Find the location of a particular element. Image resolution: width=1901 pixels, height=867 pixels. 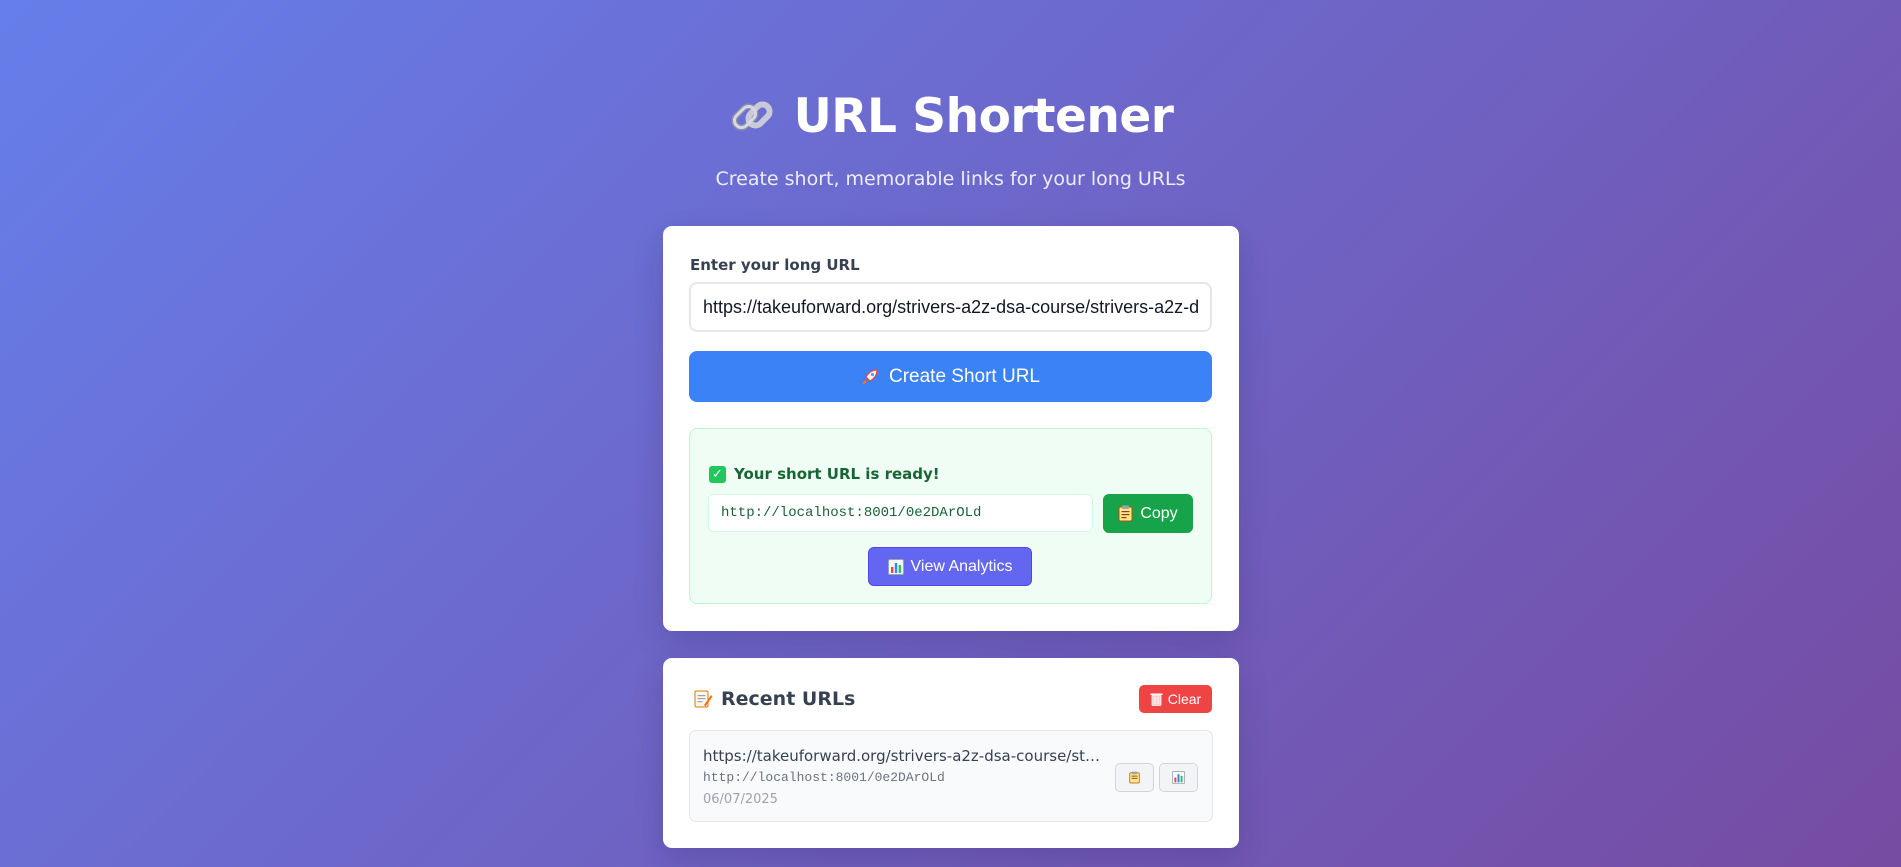

check-icon: ✓ is located at coordinates (717, 474).